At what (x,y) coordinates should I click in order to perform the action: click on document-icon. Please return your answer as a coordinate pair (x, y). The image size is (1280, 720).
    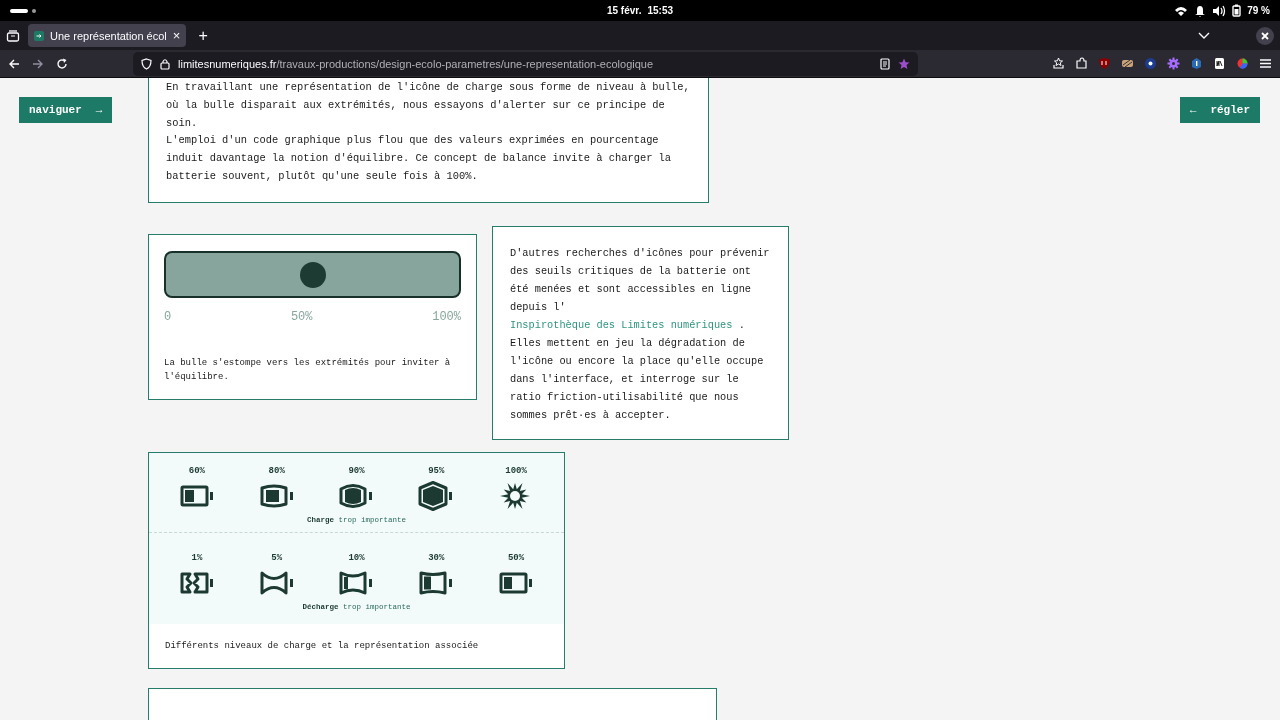
    Looking at the image, I should click on (1219, 63).